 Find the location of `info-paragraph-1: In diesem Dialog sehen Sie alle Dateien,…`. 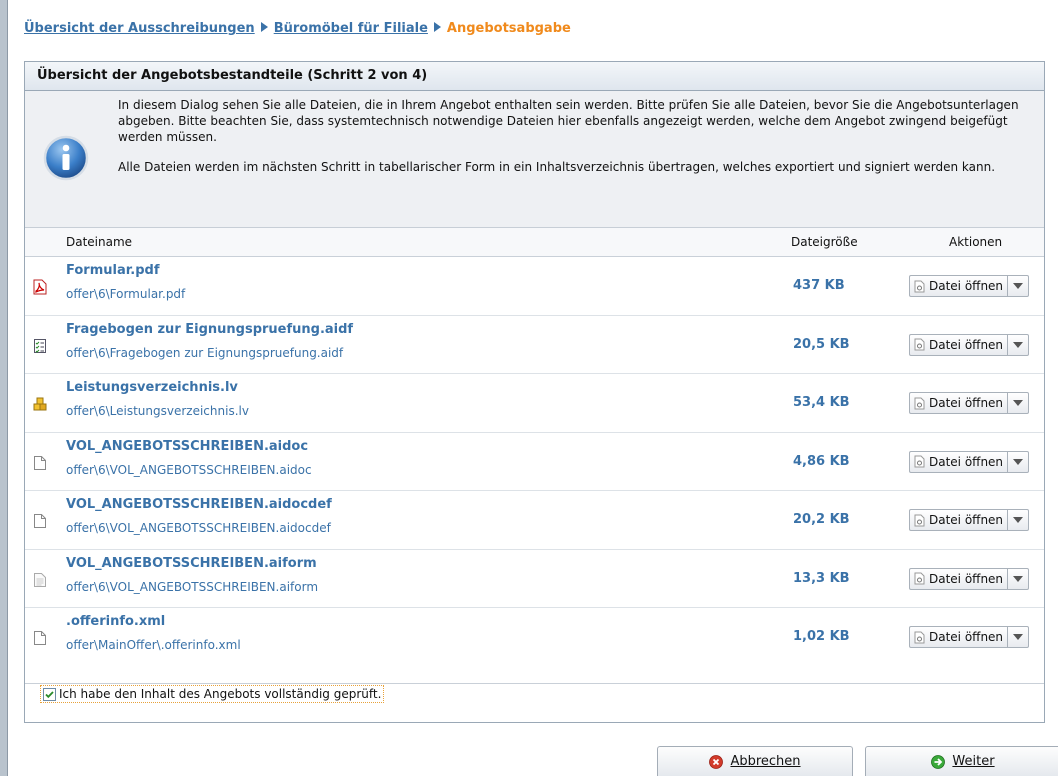

info-paragraph-1: In diesem Dialog sehen Sie alle Dateien,… is located at coordinates (568, 121).